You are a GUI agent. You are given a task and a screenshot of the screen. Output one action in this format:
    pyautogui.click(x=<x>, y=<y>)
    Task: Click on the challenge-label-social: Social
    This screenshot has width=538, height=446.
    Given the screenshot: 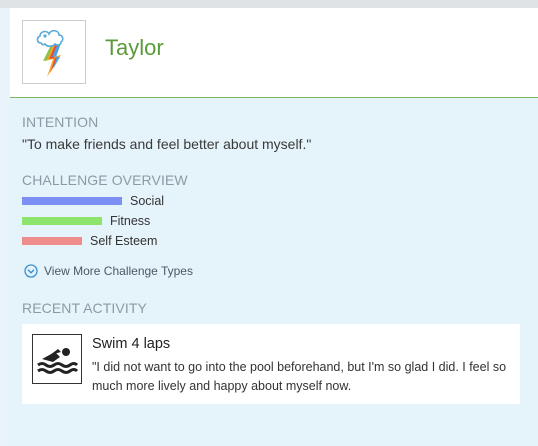 What is the action you would take?
    pyautogui.click(x=147, y=201)
    